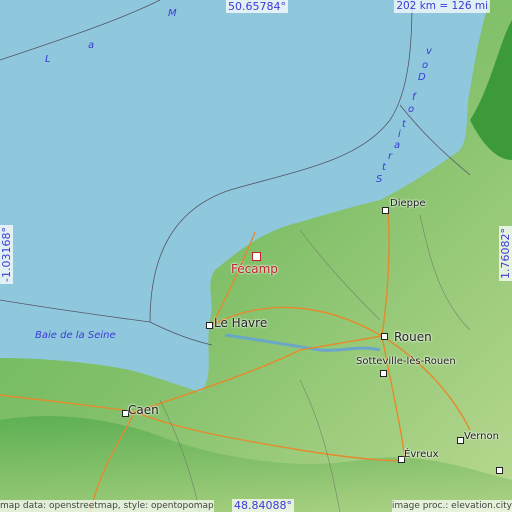 Image resolution: width=512 pixels, height=512 pixels. What do you see at coordinates (240, 323) in the screenshot?
I see `le-havre-label: Le Havre` at bounding box center [240, 323].